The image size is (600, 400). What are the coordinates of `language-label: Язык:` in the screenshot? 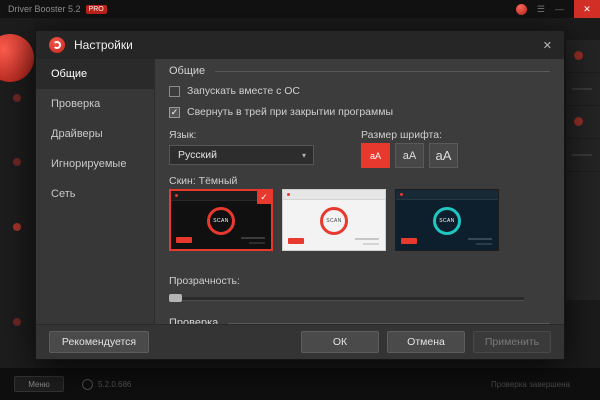 It's located at (183, 135).